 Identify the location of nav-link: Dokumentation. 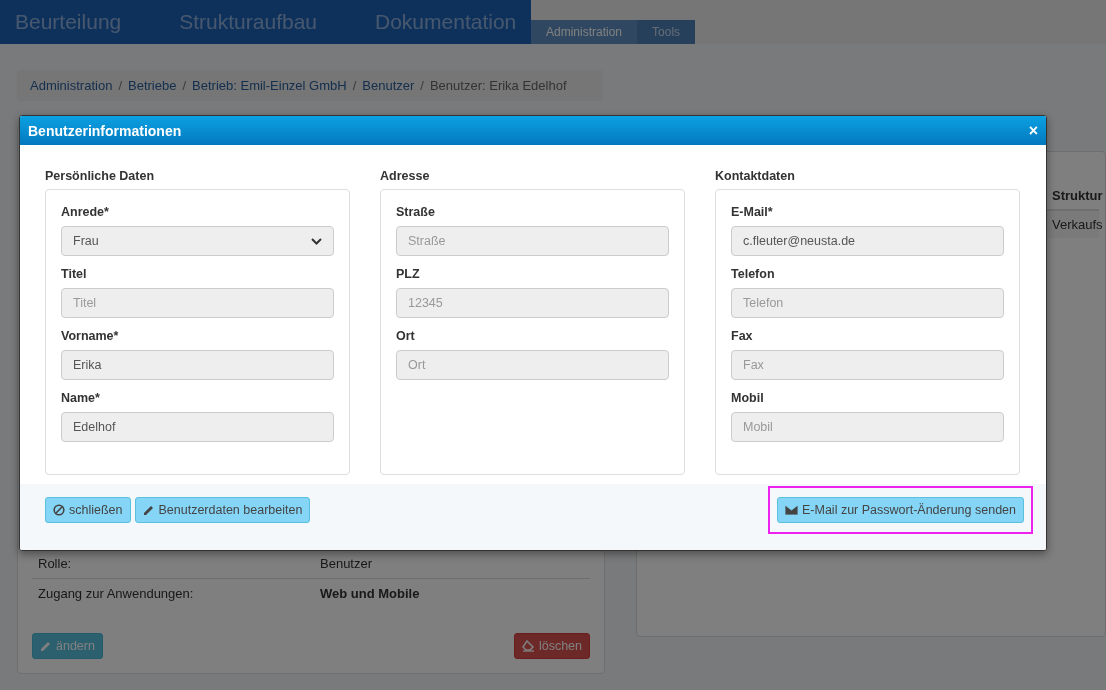
(446, 22).